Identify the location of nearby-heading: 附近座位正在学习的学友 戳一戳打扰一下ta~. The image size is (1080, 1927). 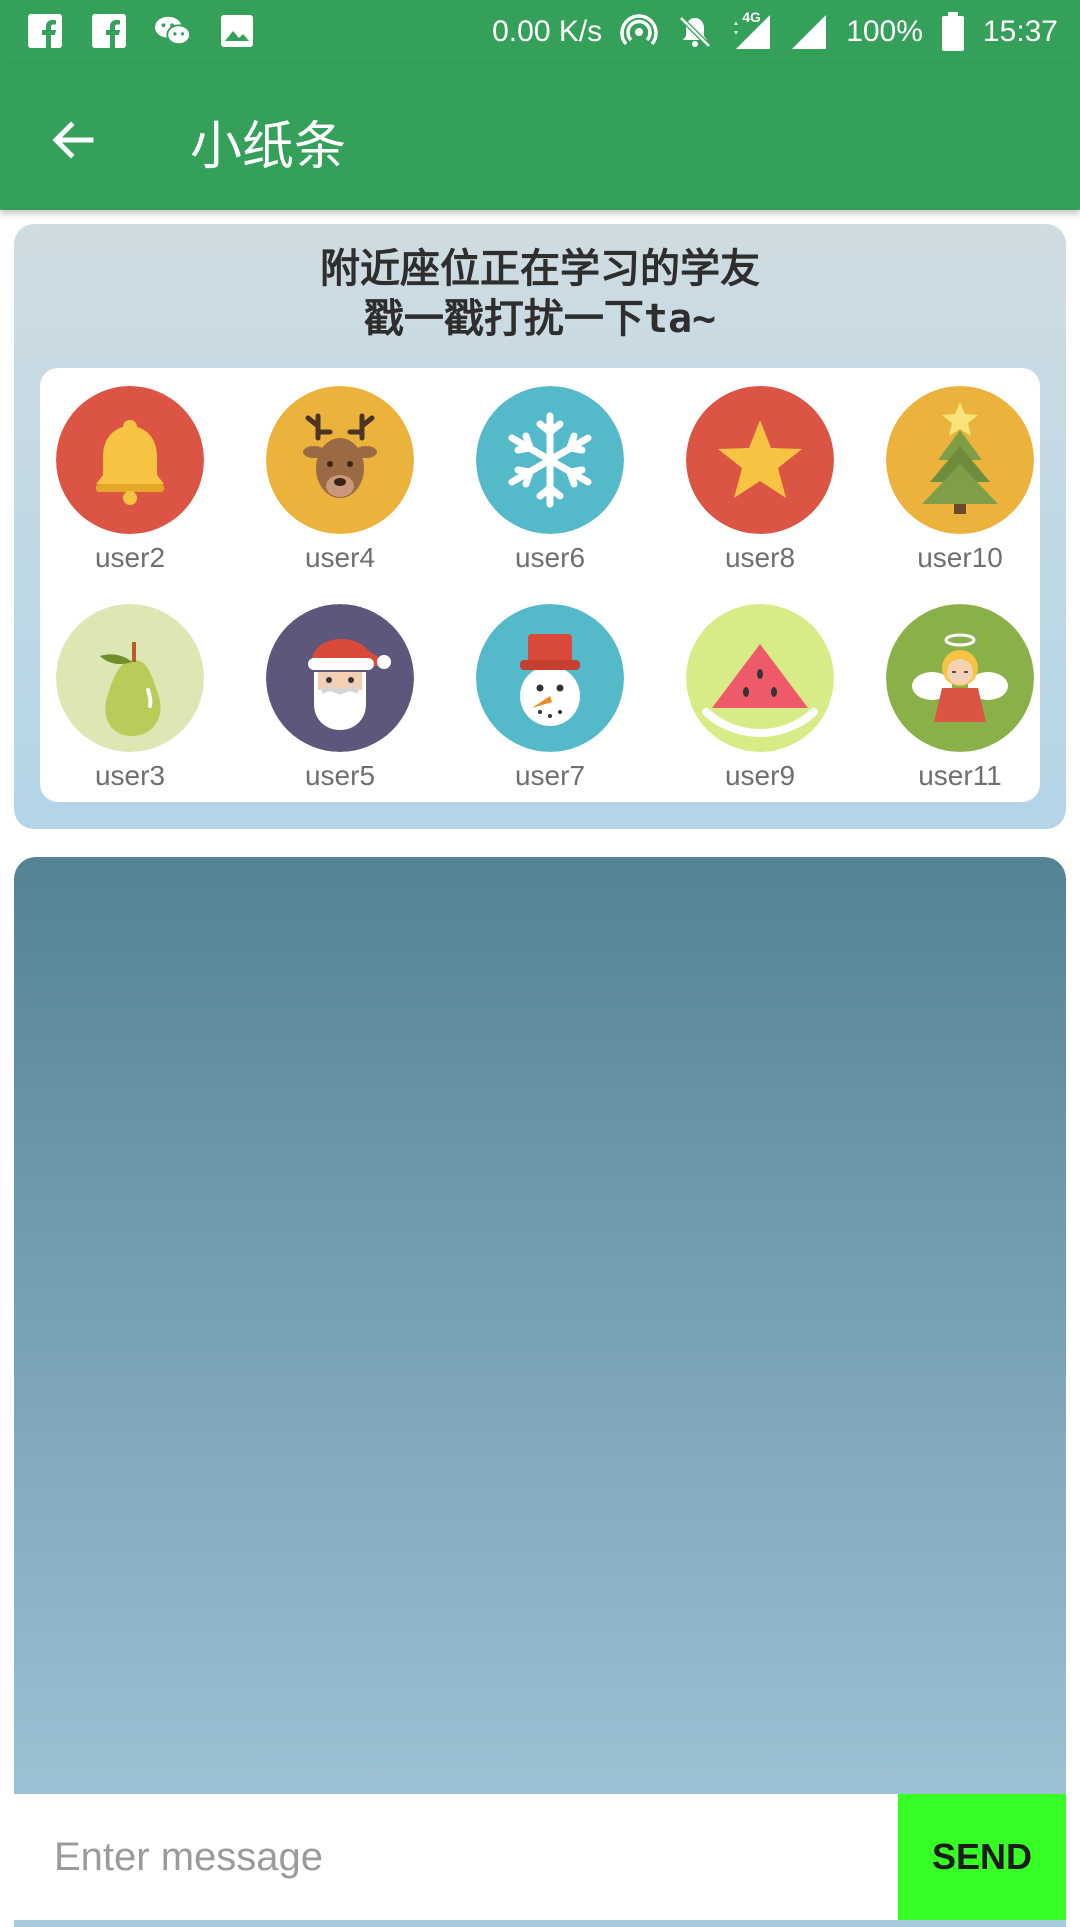
(540, 294).